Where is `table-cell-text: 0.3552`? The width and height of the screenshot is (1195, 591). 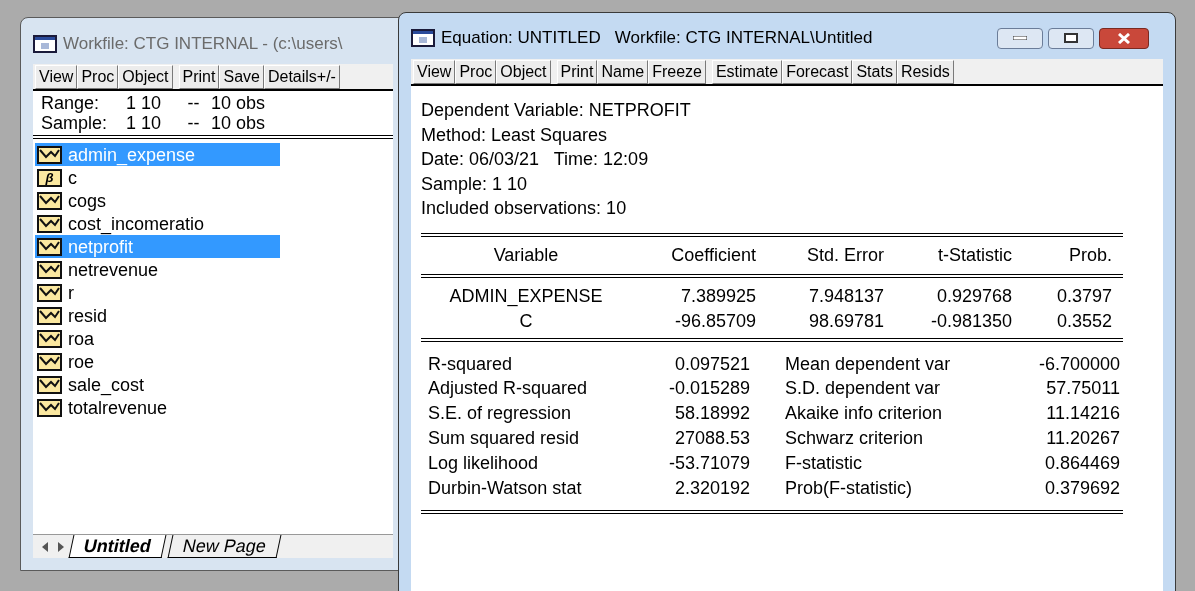
table-cell-text: 0.3552 is located at coordinates (1083, 321).